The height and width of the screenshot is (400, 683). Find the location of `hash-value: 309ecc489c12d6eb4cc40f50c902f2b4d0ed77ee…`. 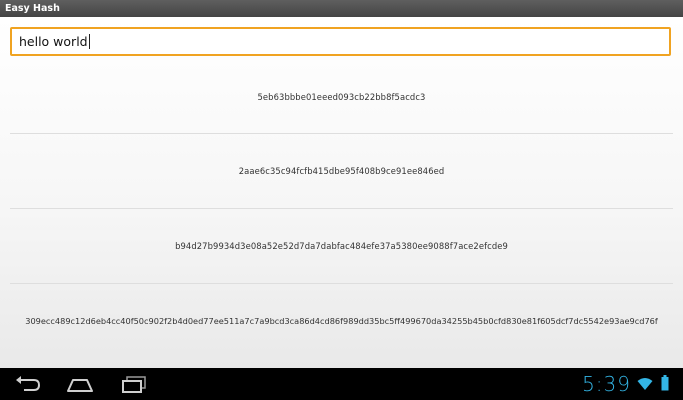

hash-value: 309ecc489c12d6eb4cc40f50c902f2b4d0ed77ee… is located at coordinates (341, 321).